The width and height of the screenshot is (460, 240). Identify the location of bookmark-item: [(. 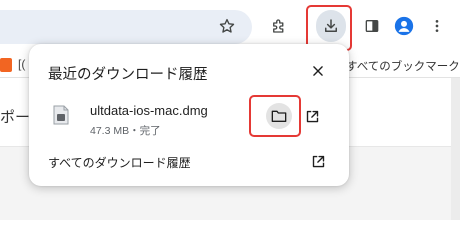
(21, 64).